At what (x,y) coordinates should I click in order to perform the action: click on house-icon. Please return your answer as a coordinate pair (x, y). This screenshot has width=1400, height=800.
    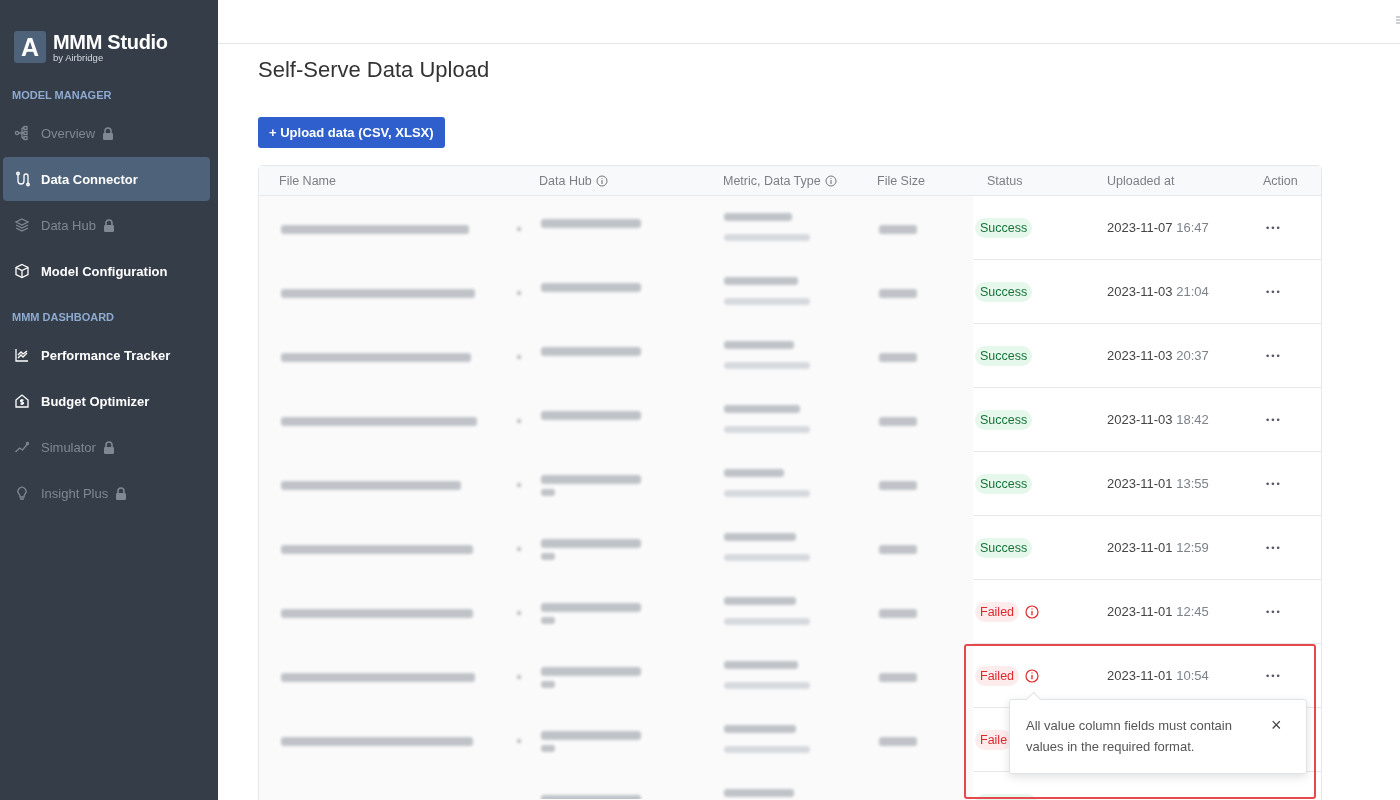
    Looking at the image, I should click on (22, 401).